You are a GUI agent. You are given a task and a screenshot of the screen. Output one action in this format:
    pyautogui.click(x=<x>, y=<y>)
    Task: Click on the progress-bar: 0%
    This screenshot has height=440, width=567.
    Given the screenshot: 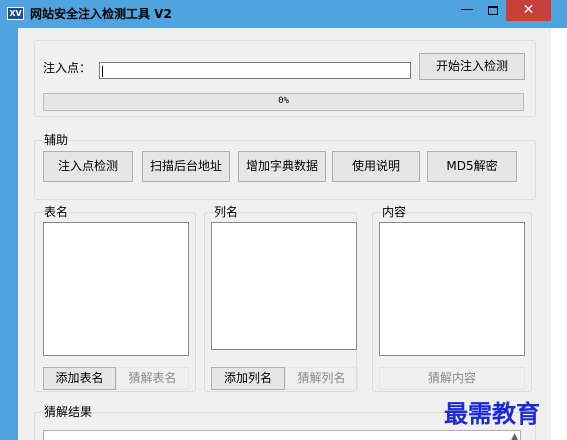 What is the action you would take?
    pyautogui.click(x=283, y=102)
    